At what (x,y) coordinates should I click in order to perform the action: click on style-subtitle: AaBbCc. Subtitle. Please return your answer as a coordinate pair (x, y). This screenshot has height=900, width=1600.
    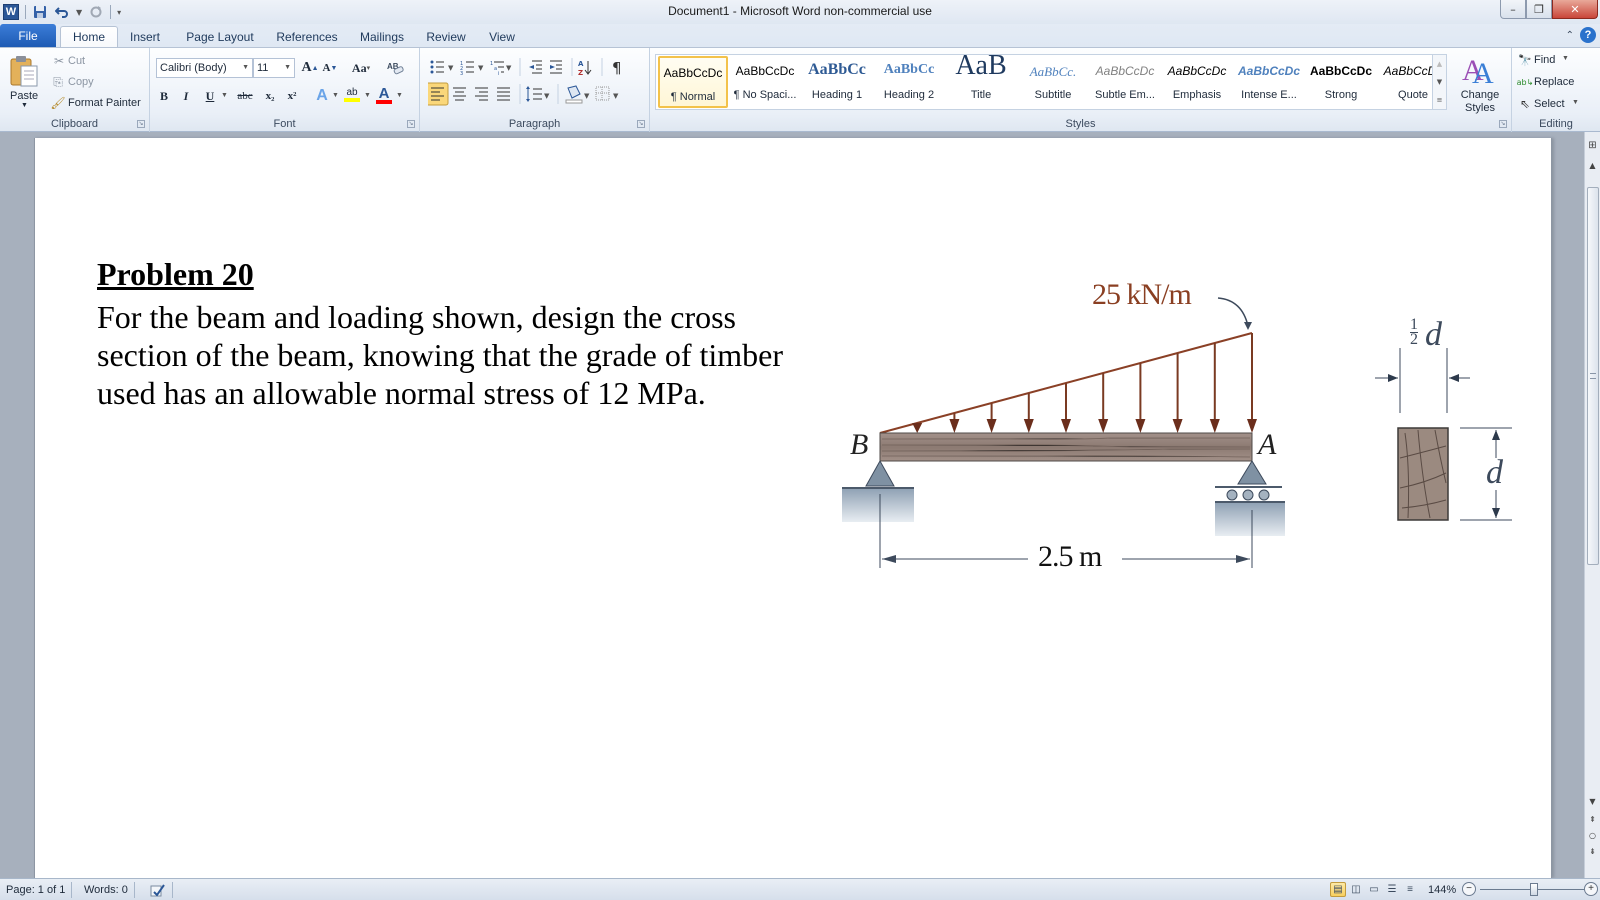
    Looking at the image, I should click on (1053, 82).